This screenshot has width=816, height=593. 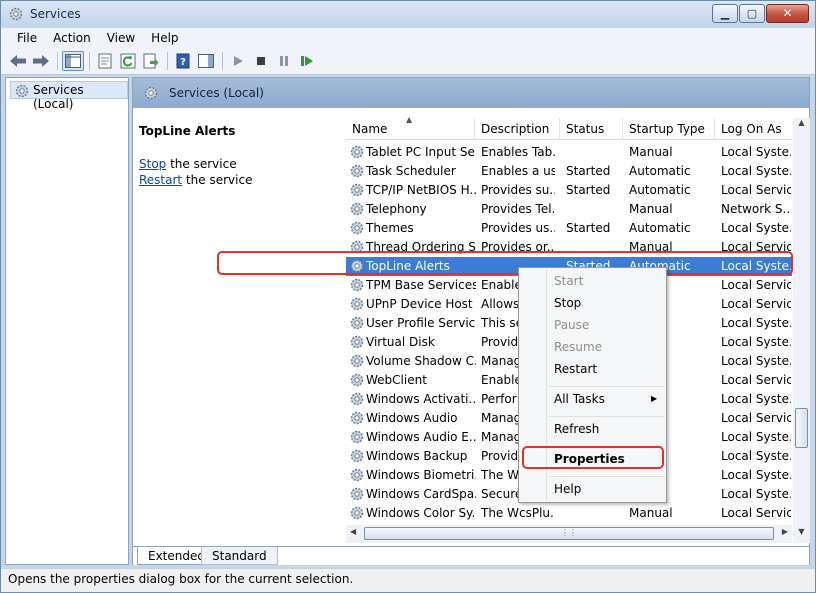 I want to click on vertical-scrollbar: ▲ ▼, so click(x=801, y=330).